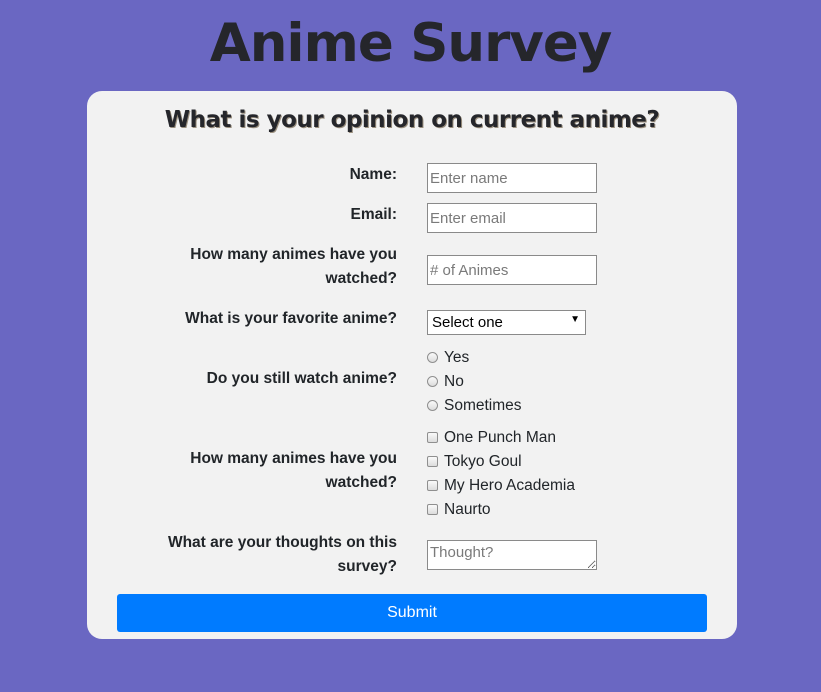 Image resolution: width=821 pixels, height=692 pixels. What do you see at coordinates (282, 542) in the screenshot?
I see `thoughts-label-line1: What are your thoughts on this` at bounding box center [282, 542].